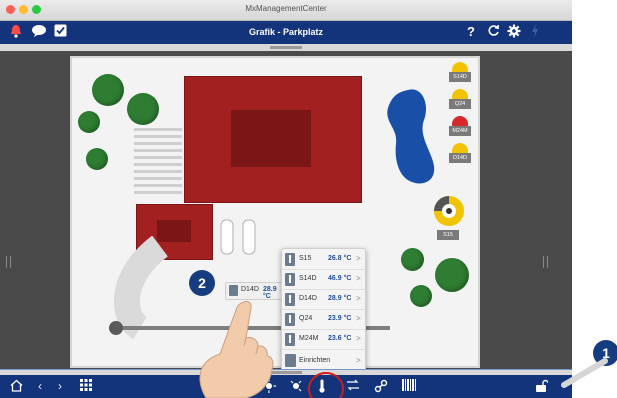 The image size is (617, 398). Describe the element at coordinates (16, 387) in the screenshot. I see `home-icon` at that location.